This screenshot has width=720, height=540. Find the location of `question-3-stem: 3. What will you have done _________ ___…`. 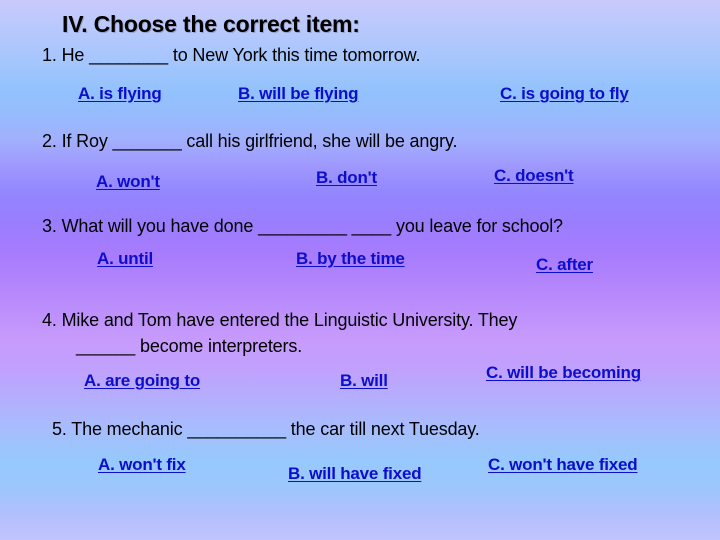

question-3-stem: 3. What will you have done _________ ___… is located at coordinates (302, 226).